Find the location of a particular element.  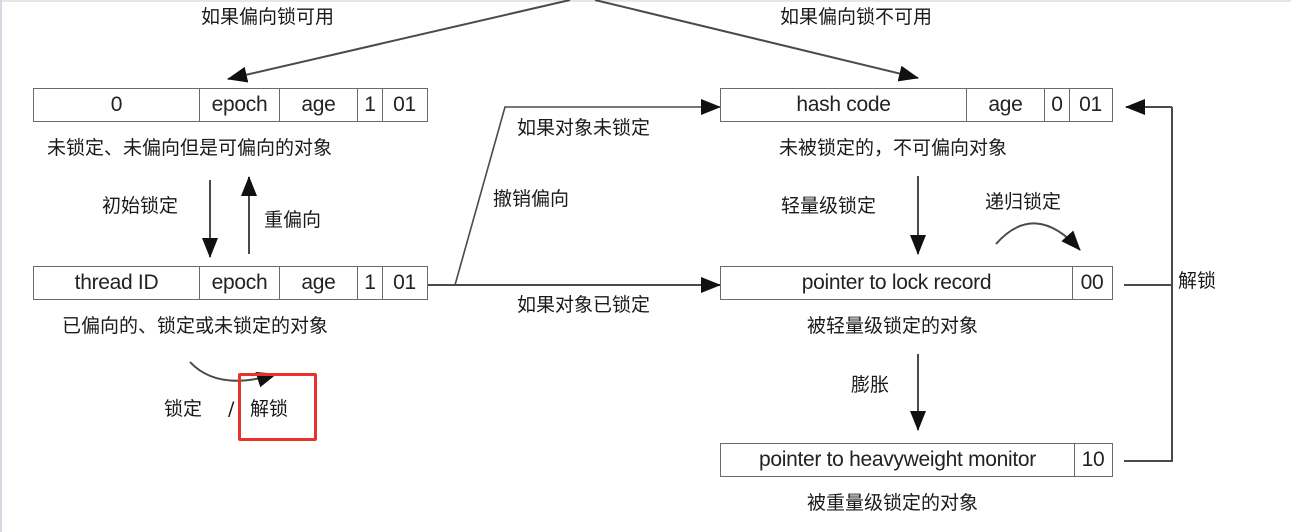

label-inflate: 膨胀 is located at coordinates (870, 385).